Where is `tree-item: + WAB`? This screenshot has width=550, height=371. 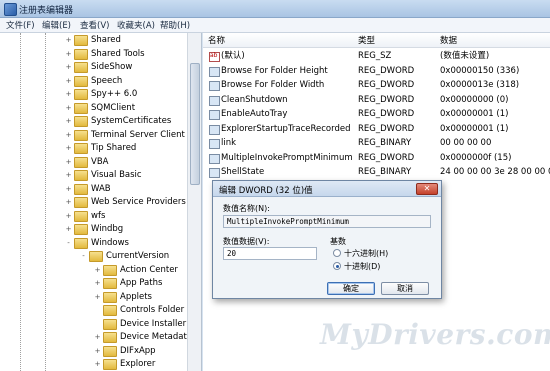 tree-item: + WAB is located at coordinates (88, 189).